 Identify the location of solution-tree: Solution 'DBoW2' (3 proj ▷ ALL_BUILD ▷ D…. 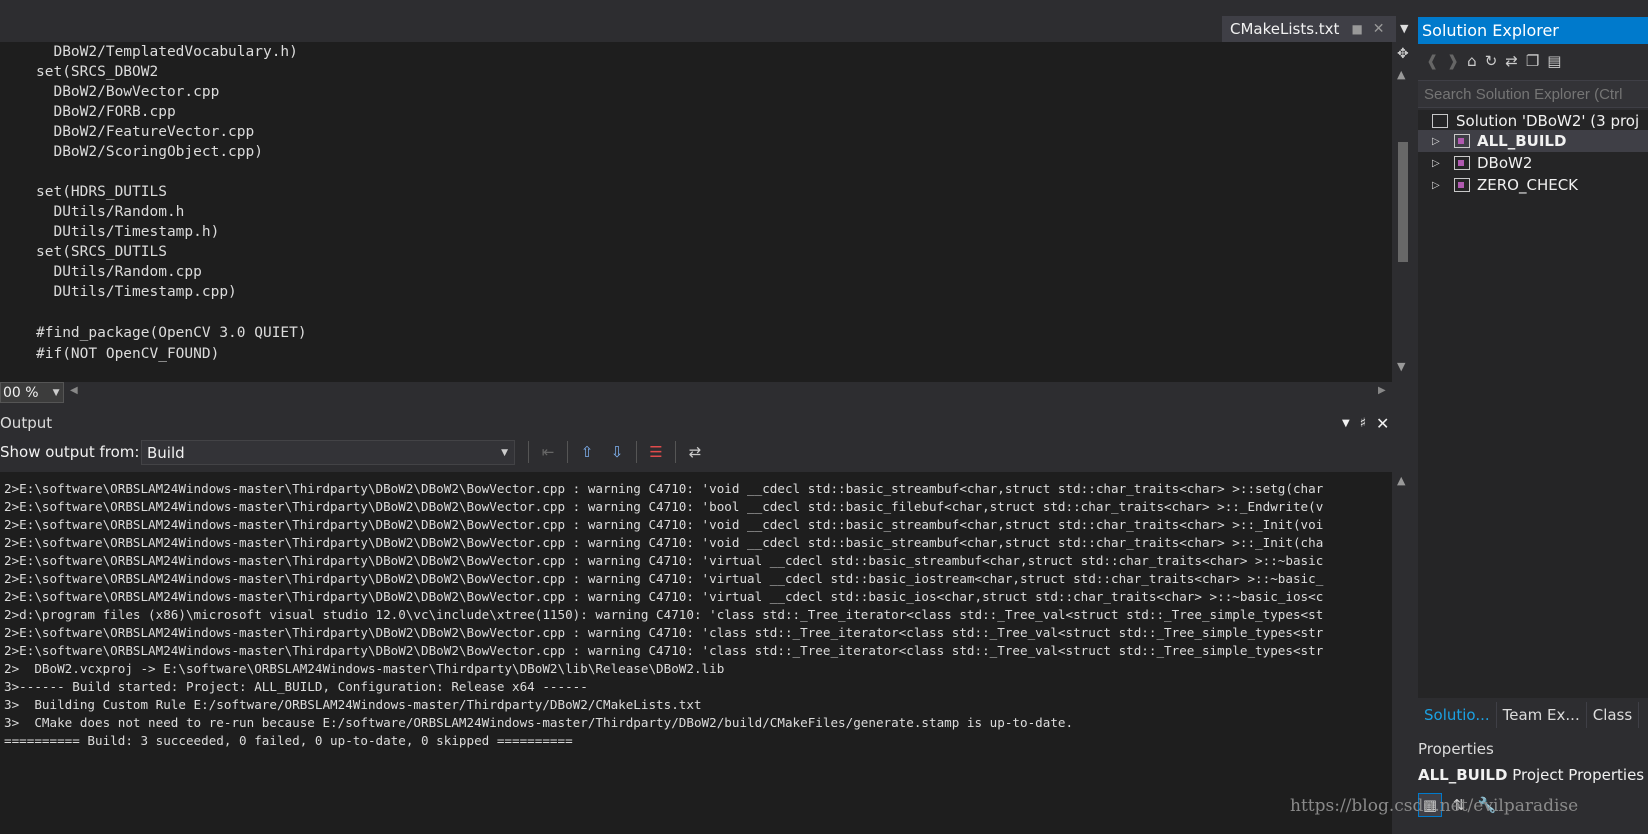
(1533, 404).